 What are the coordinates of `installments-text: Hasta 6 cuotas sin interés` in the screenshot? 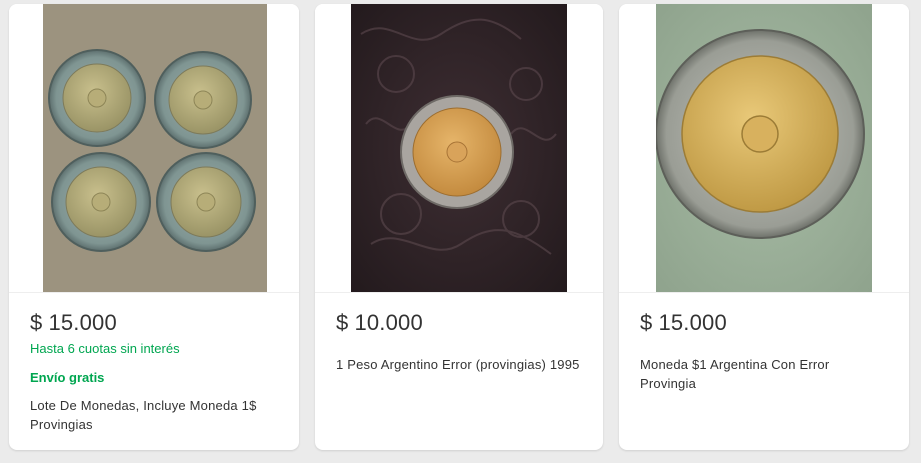 It's located at (105, 348).